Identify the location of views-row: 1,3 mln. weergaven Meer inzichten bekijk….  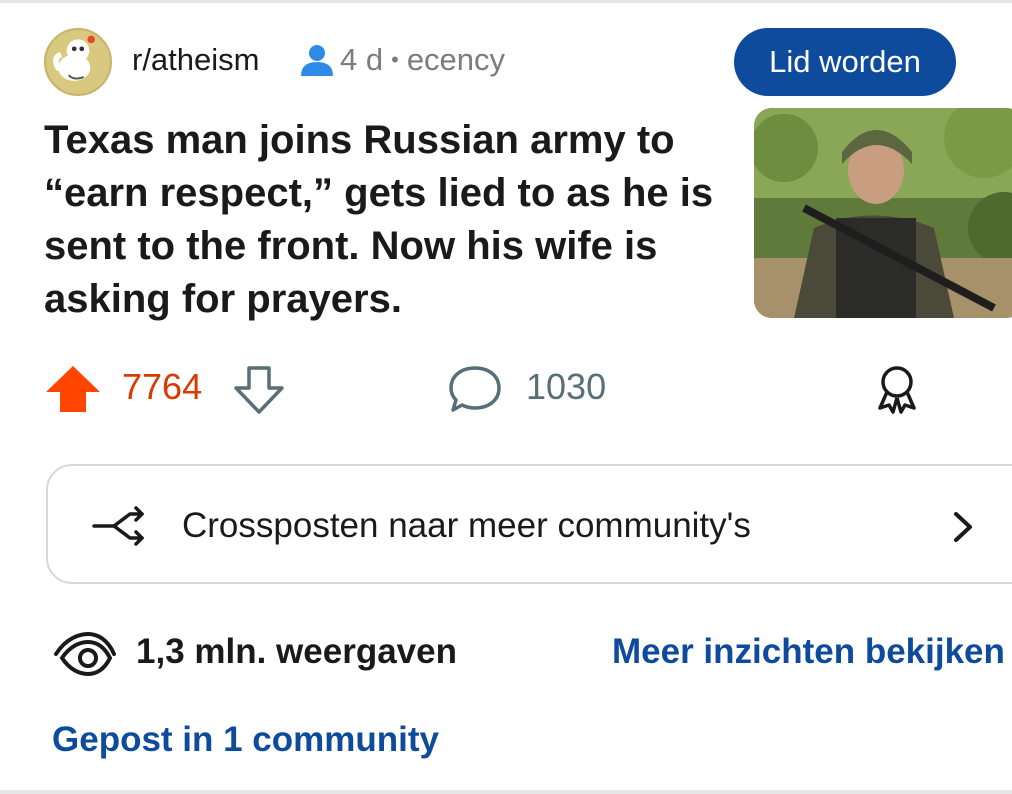
(532, 654).